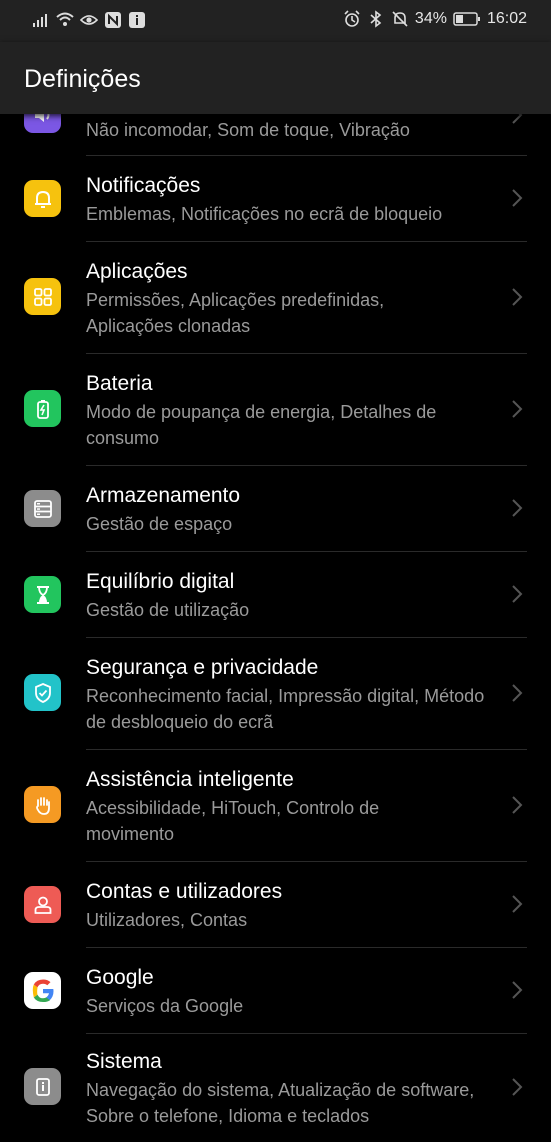  Describe the element at coordinates (167, 920) in the screenshot. I see `settings-item-subtitle: Utilizadores, Contas` at that location.